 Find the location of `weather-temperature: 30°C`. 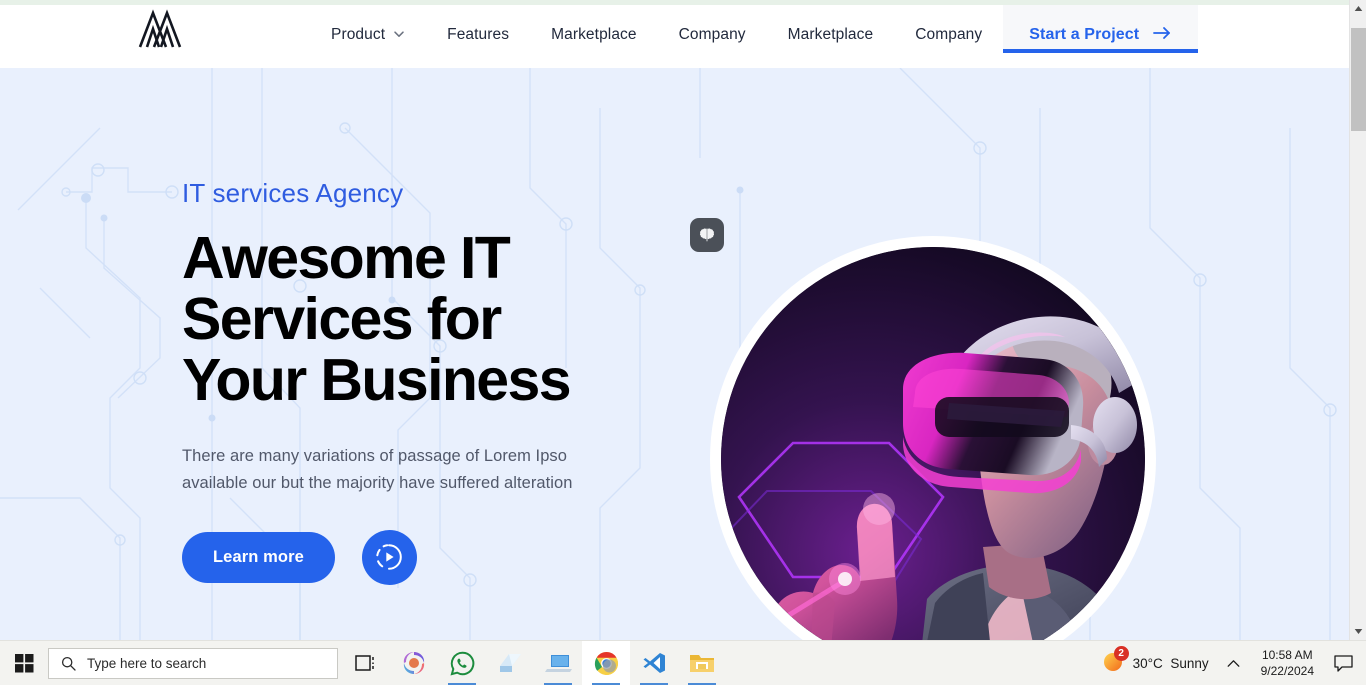

weather-temperature: 30°C is located at coordinates (1147, 663).